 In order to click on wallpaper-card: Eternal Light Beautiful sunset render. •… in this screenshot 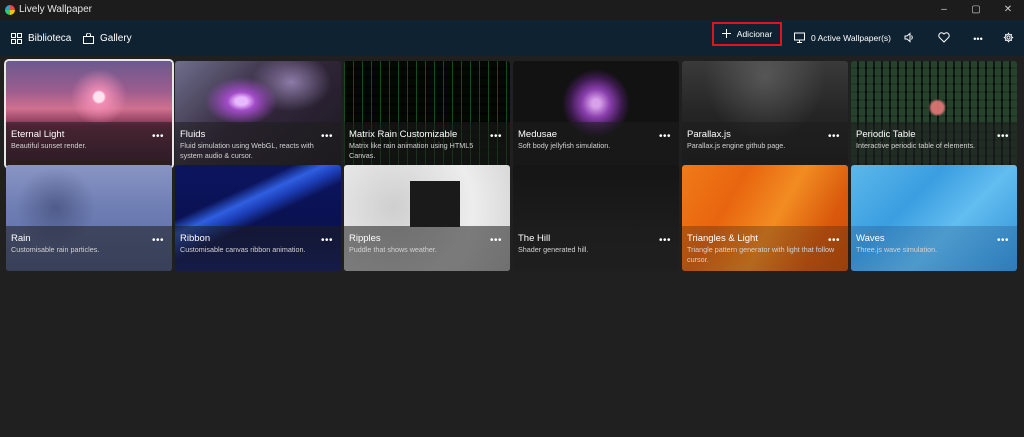, I will do `click(89, 114)`.